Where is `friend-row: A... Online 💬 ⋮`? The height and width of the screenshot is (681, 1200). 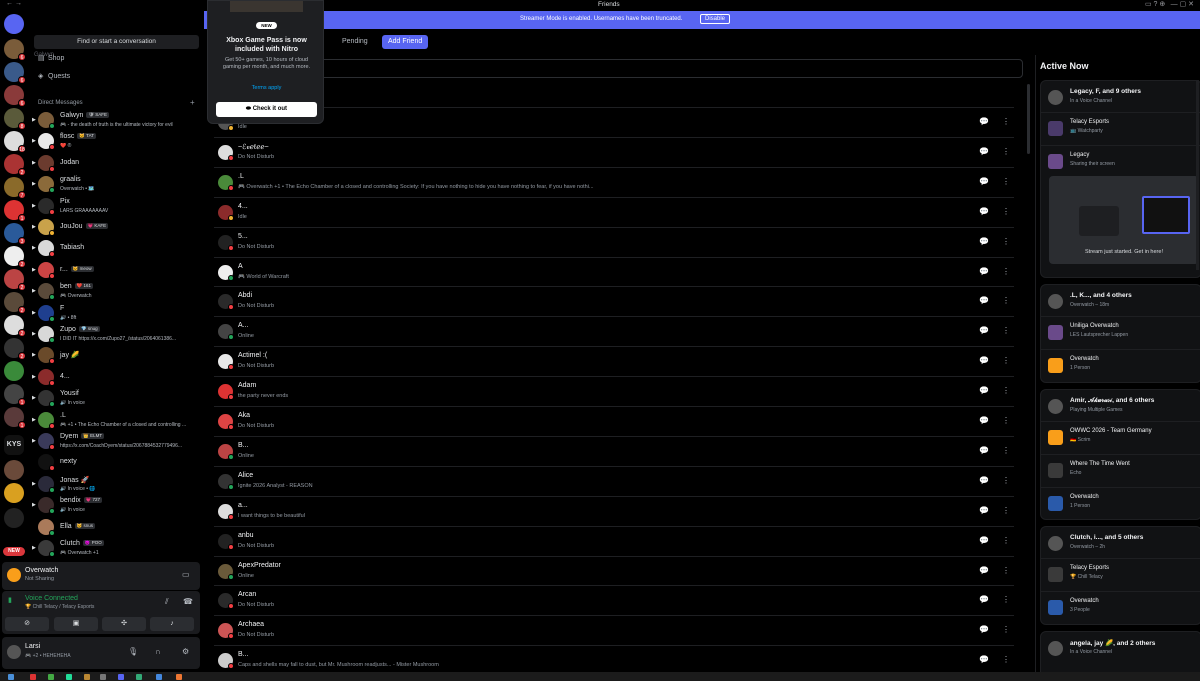
friend-row: A... Online 💬 ⋮ is located at coordinates (614, 331).